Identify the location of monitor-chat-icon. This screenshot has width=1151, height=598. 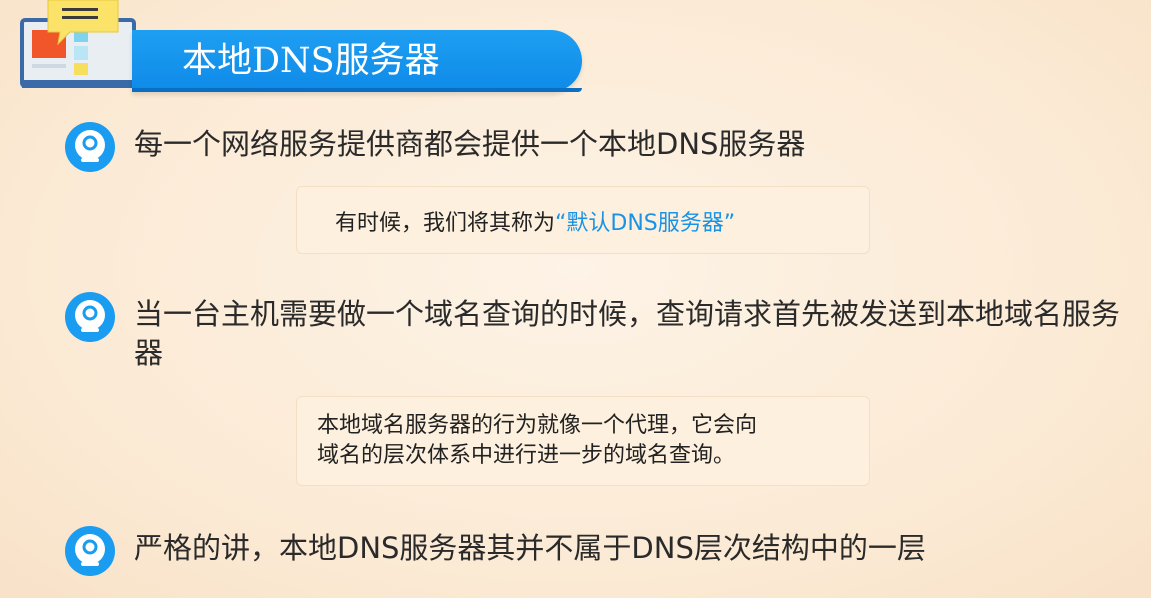
(78, 44).